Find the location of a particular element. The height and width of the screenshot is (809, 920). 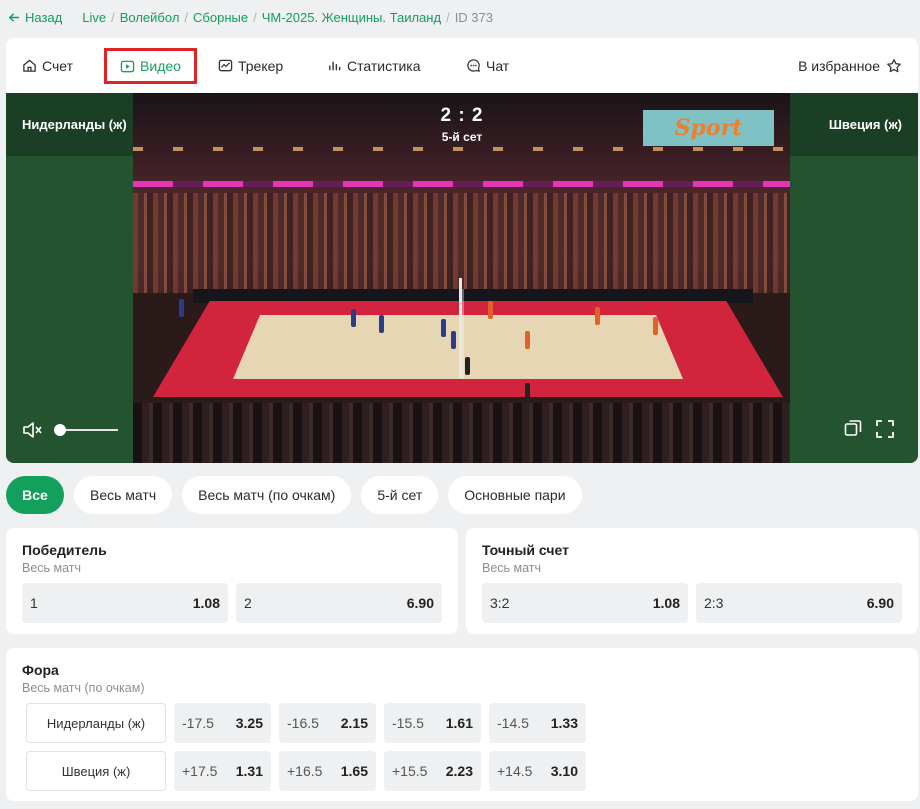

handicap-line: +17.5 is located at coordinates (200, 771).